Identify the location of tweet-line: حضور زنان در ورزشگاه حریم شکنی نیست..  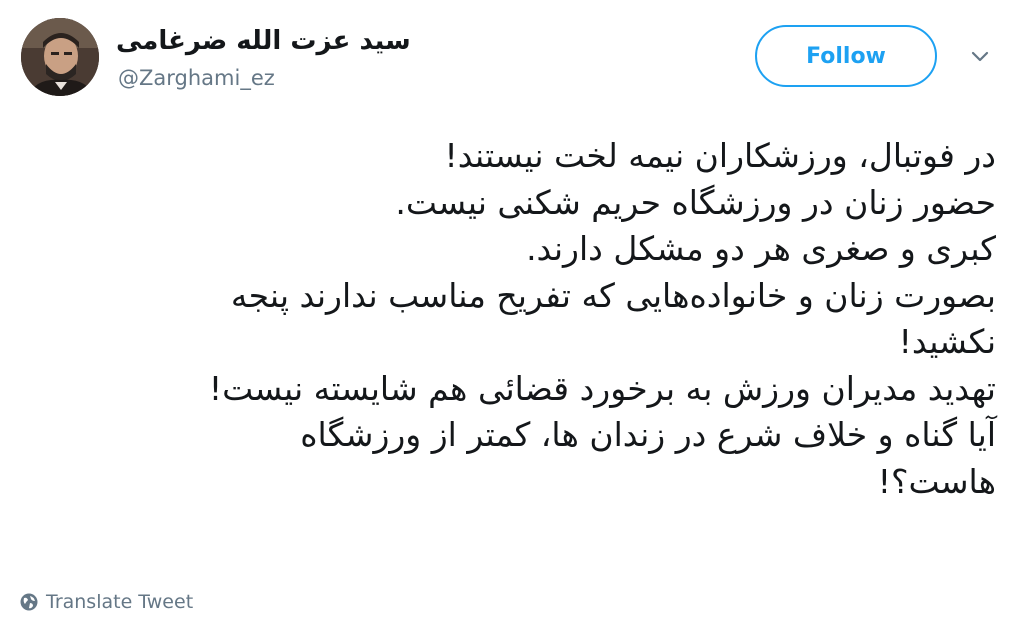
(695, 202).